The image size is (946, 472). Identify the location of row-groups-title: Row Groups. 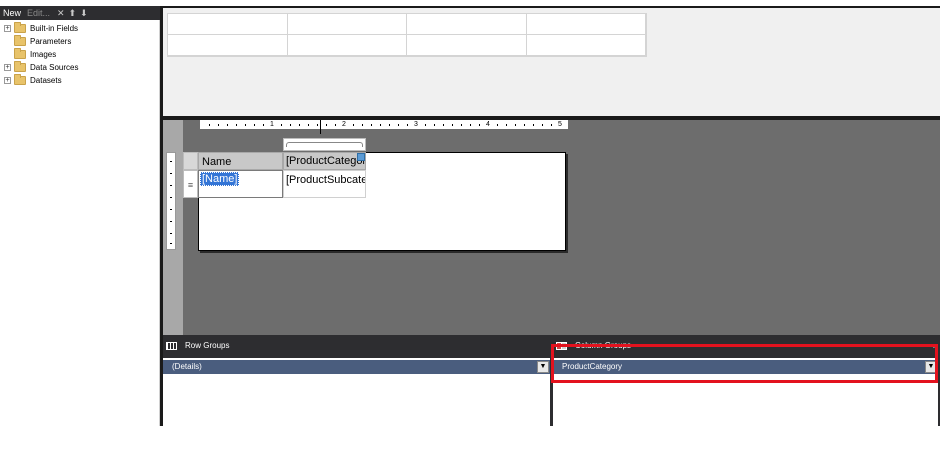
(197, 345).